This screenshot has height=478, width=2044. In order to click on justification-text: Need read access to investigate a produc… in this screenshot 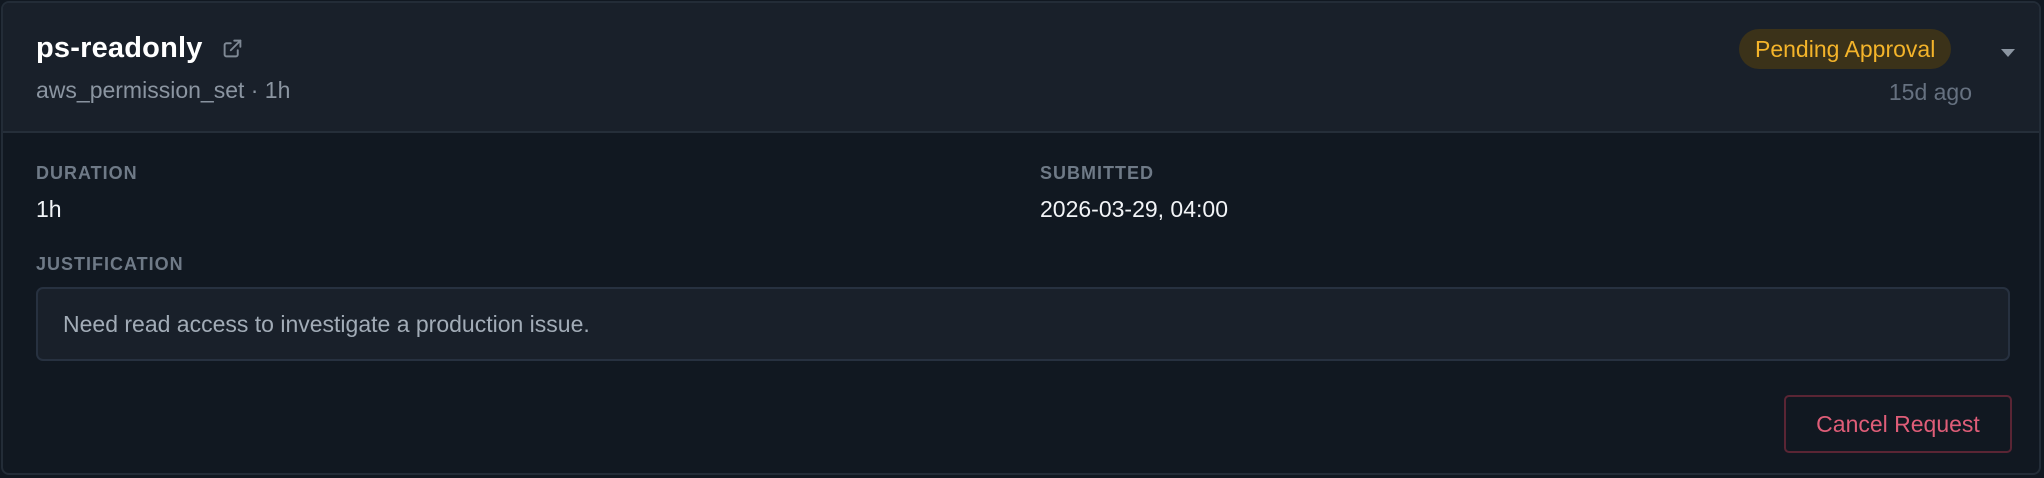, I will do `click(326, 324)`.